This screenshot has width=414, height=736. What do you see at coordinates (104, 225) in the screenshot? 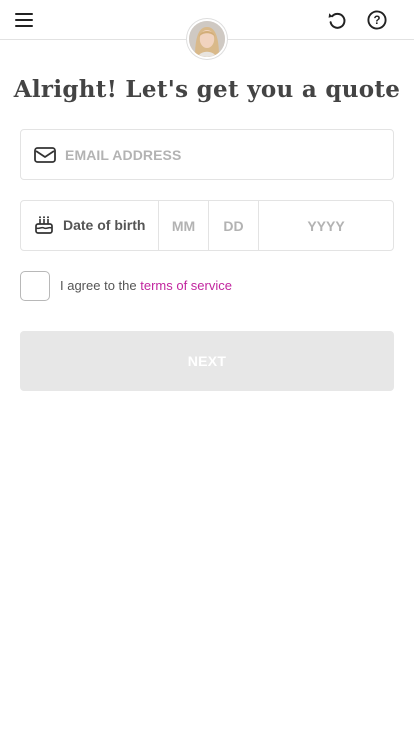
I see `date-of-birth-label: Date of birth` at bounding box center [104, 225].